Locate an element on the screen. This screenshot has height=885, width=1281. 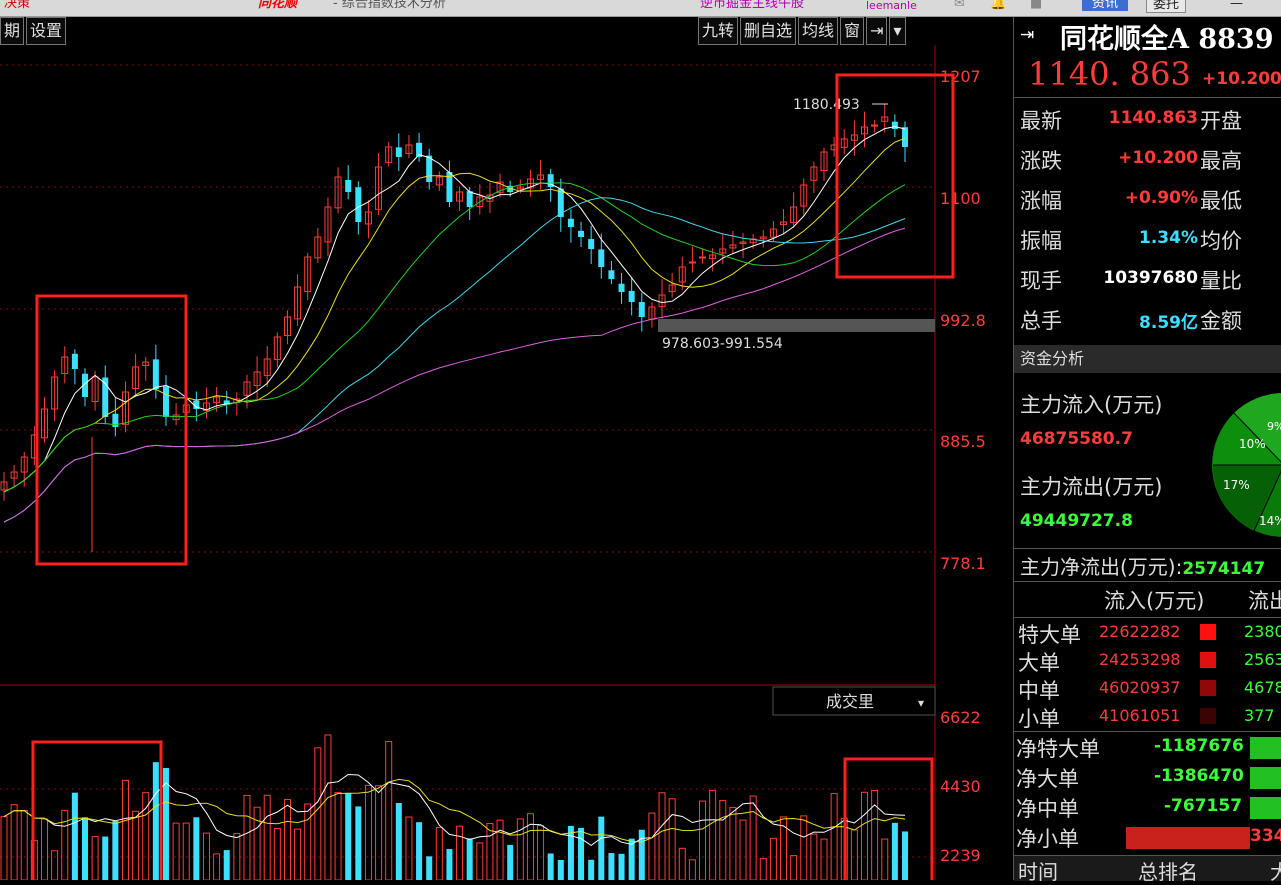
vol-y-tick: 6622 is located at coordinates (960, 717).